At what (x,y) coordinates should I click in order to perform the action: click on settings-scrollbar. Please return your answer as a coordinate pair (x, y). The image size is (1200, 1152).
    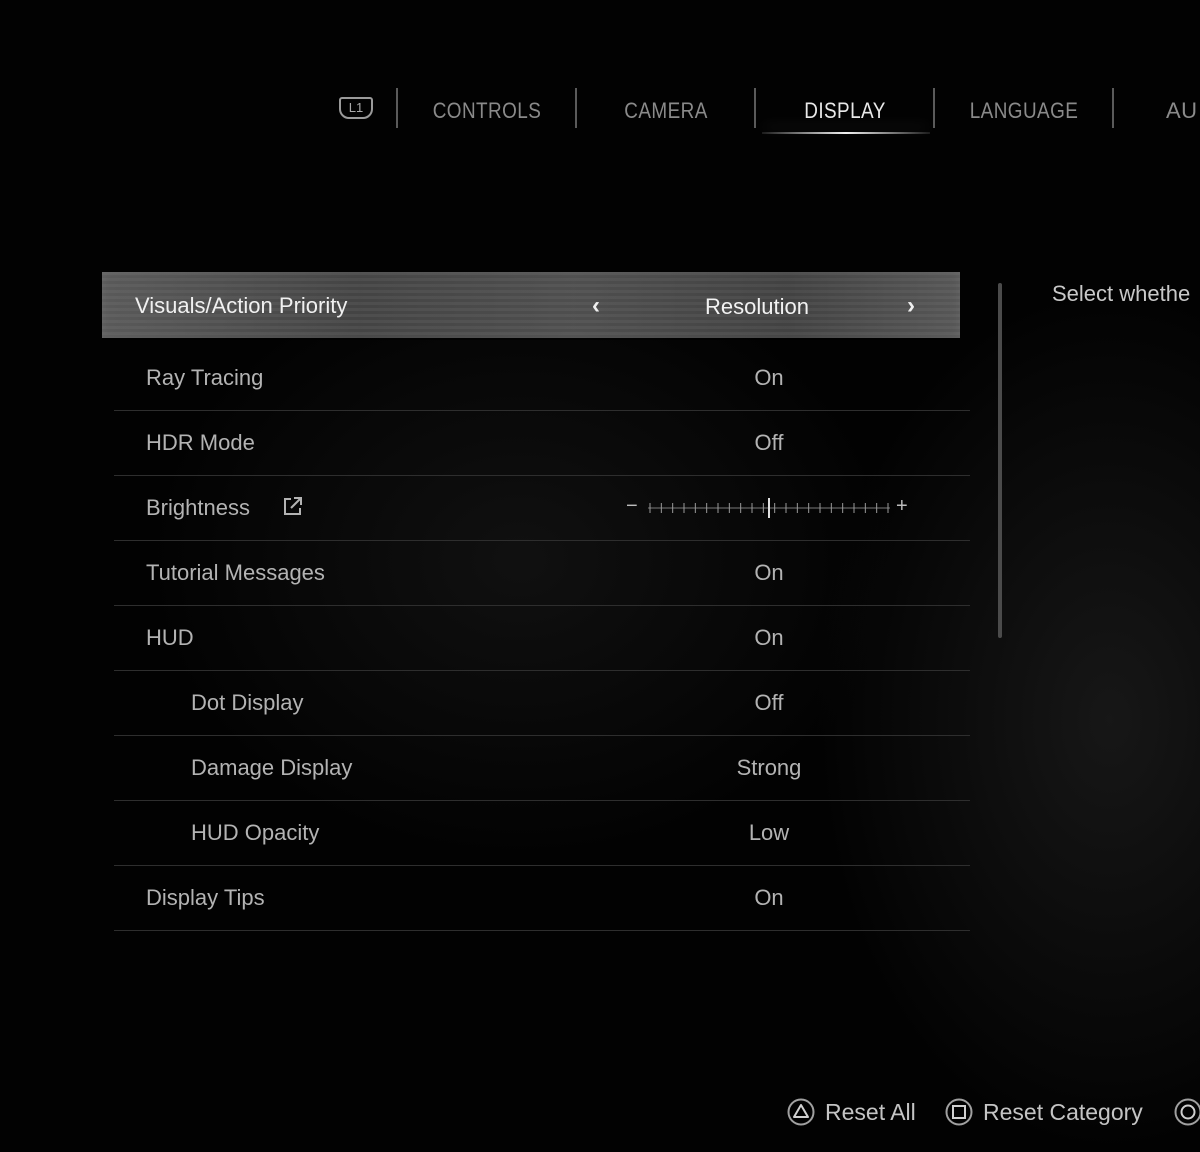
    Looking at the image, I should click on (1000, 460).